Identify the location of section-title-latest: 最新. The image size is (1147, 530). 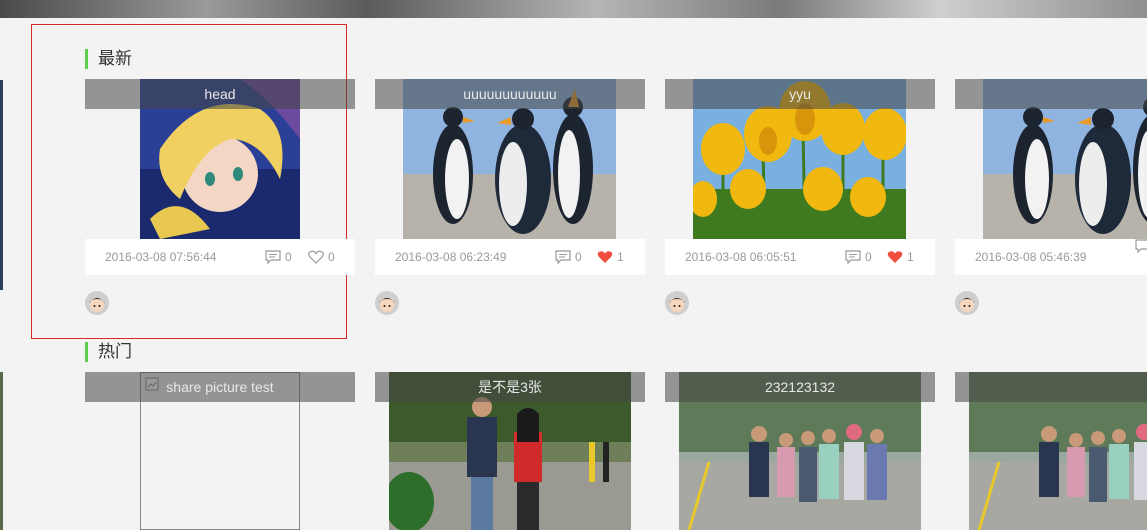
(108, 59).